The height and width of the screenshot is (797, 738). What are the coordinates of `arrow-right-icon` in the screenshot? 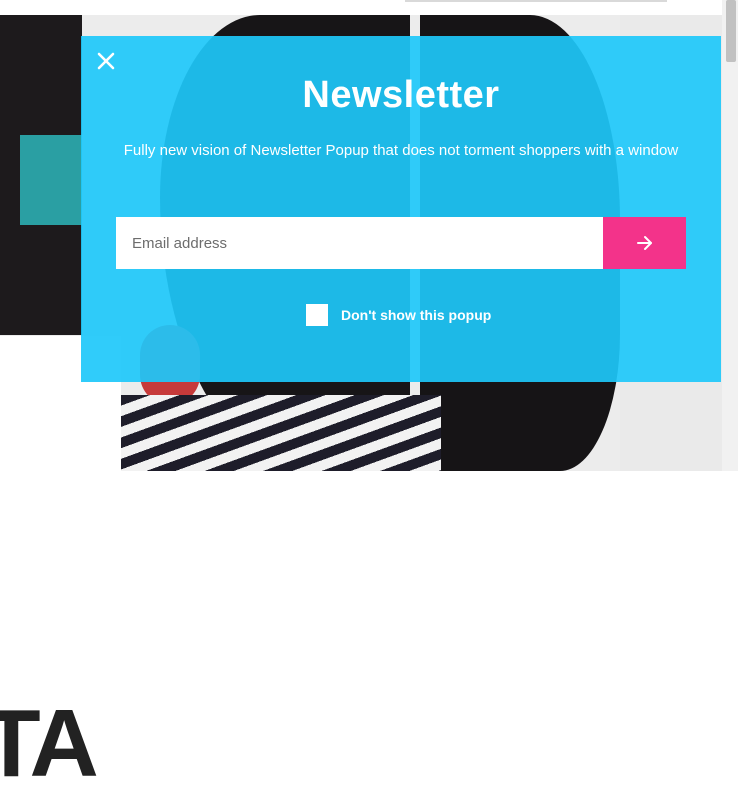 It's located at (644, 243).